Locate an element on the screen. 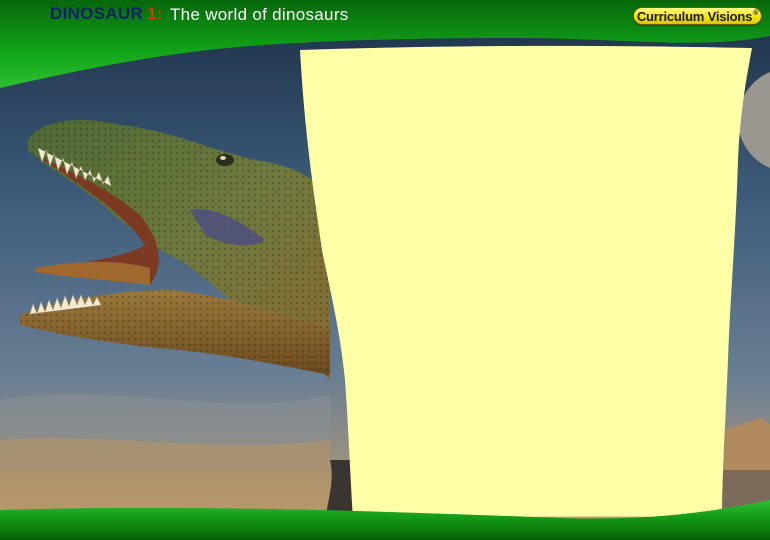 This screenshot has width=770, height=540. unit-number: 1: is located at coordinates (155, 13).